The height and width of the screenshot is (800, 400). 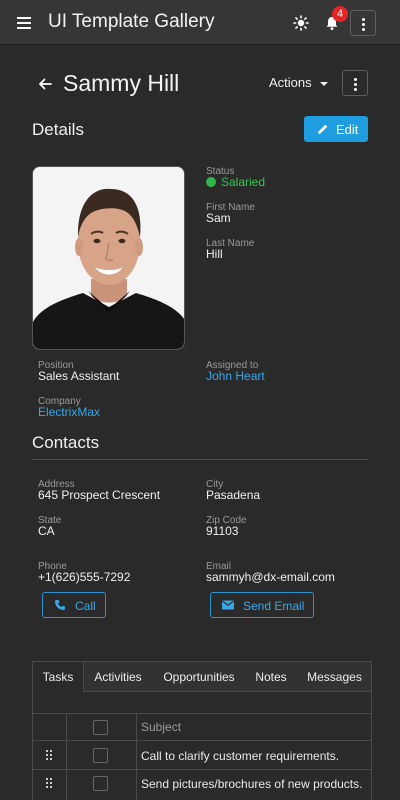 What do you see at coordinates (85, 606) in the screenshot?
I see `call-label: Call` at bounding box center [85, 606].